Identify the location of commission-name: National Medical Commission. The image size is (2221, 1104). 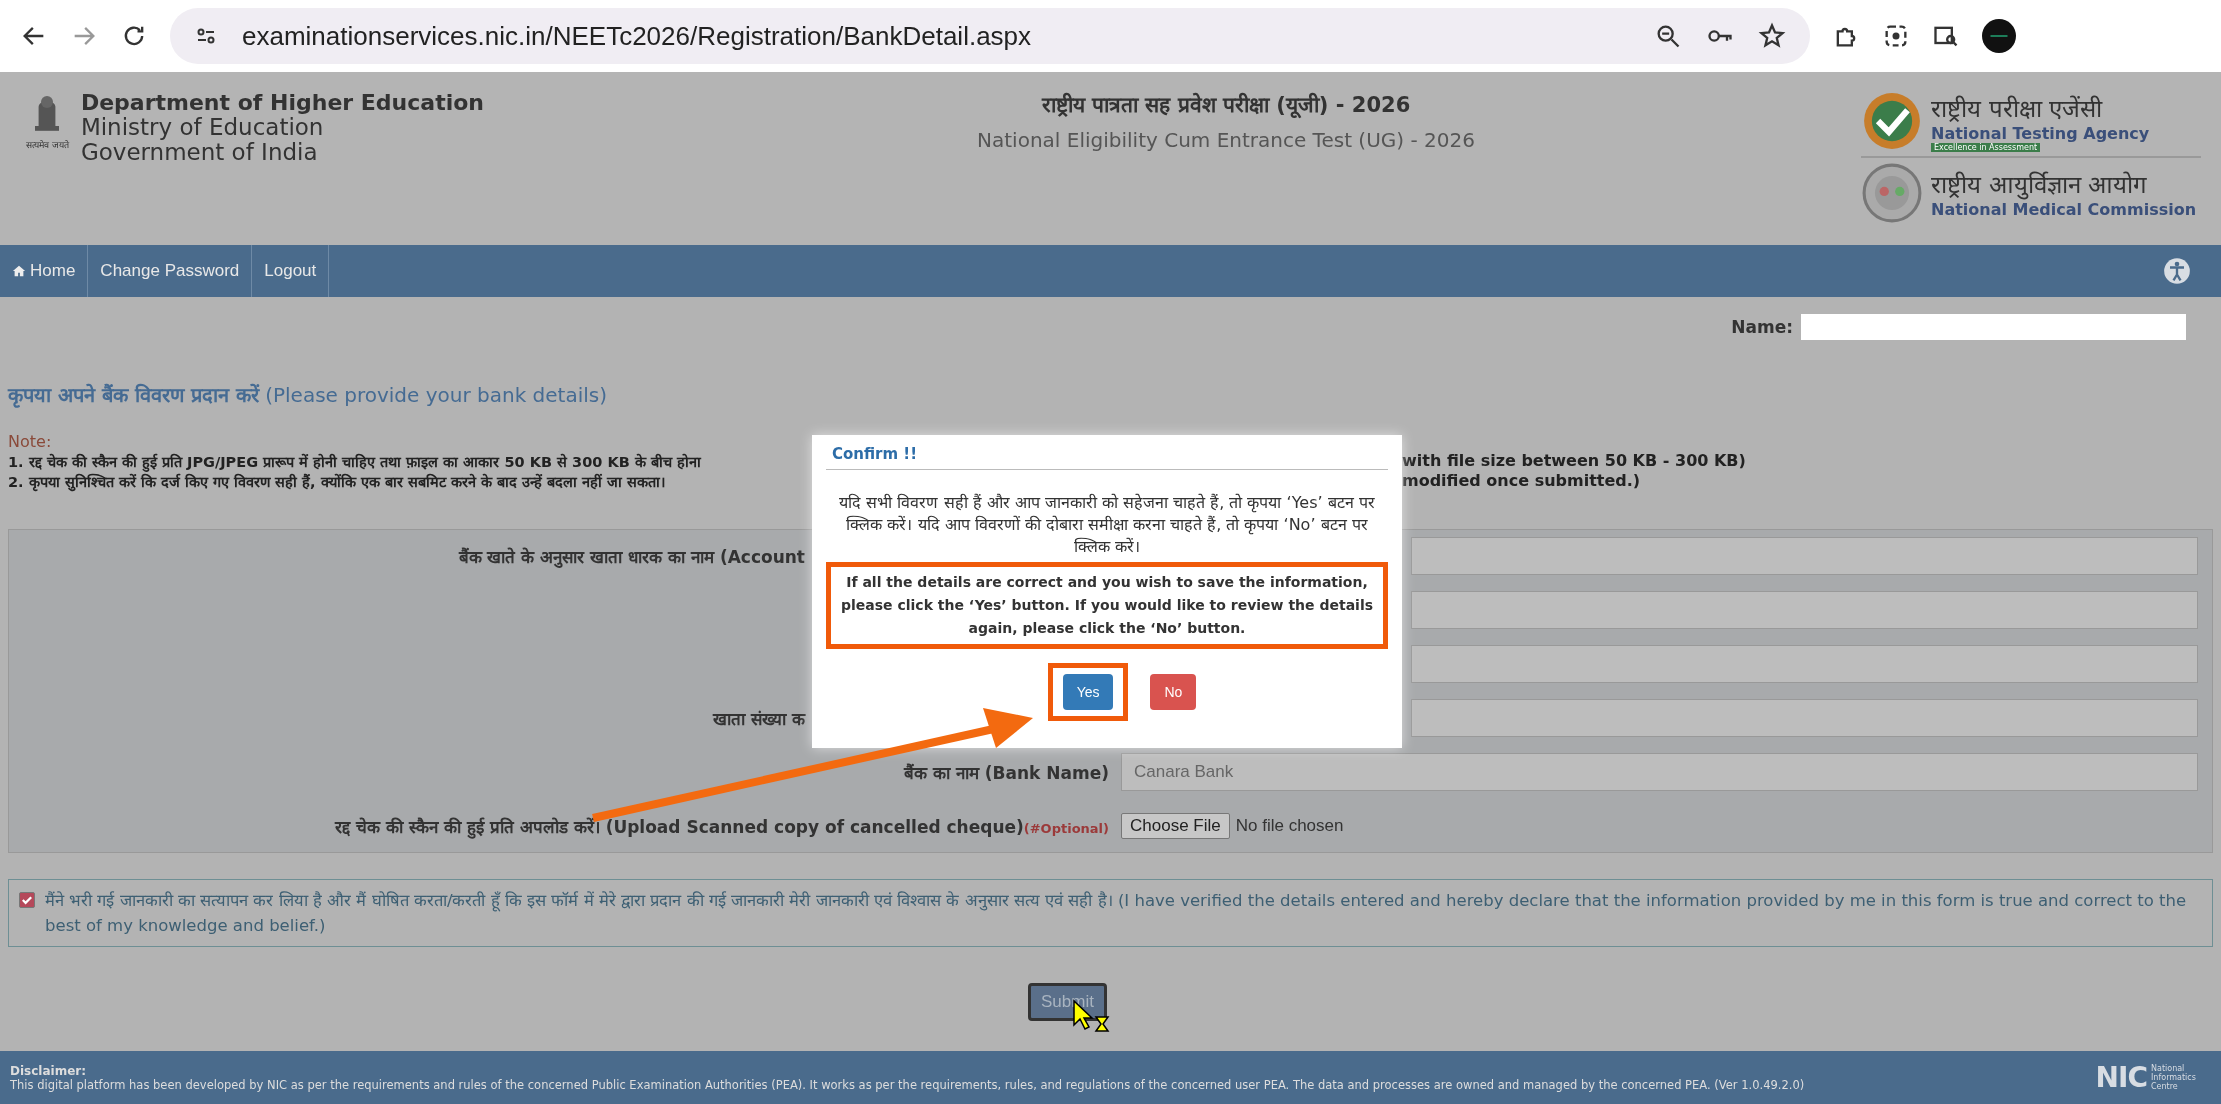
(2064, 209).